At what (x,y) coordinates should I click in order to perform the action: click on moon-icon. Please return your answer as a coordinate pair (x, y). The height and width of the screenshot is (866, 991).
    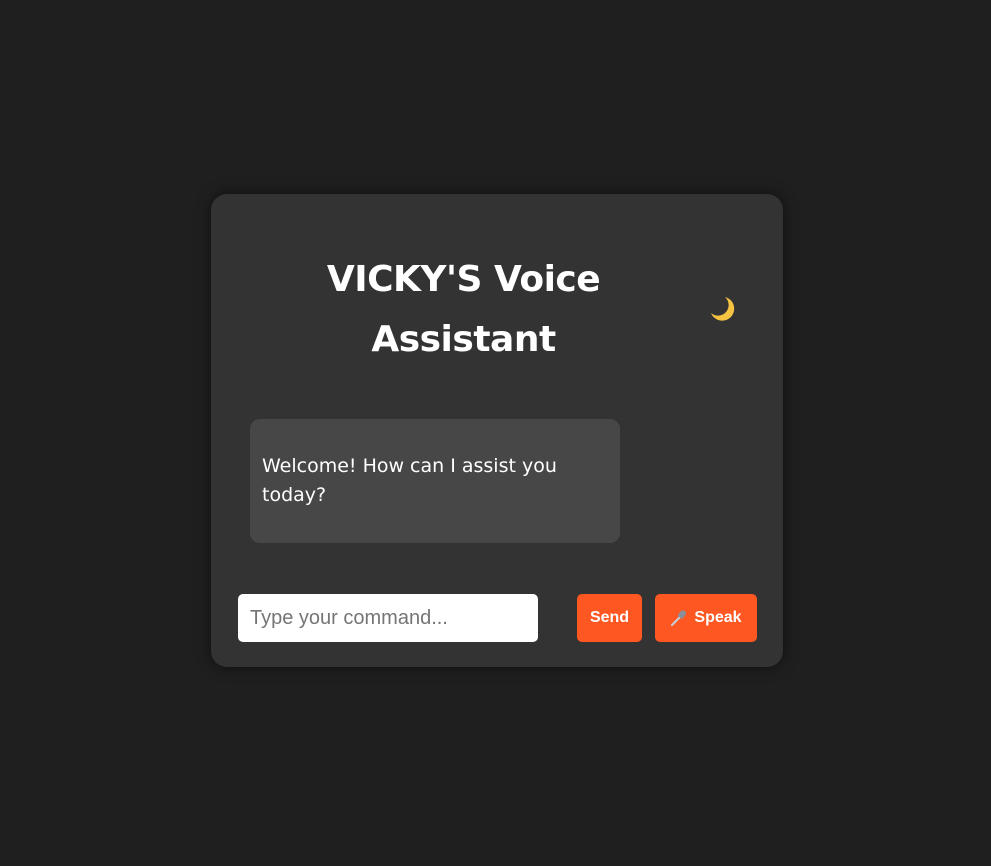
    Looking at the image, I should click on (722, 311).